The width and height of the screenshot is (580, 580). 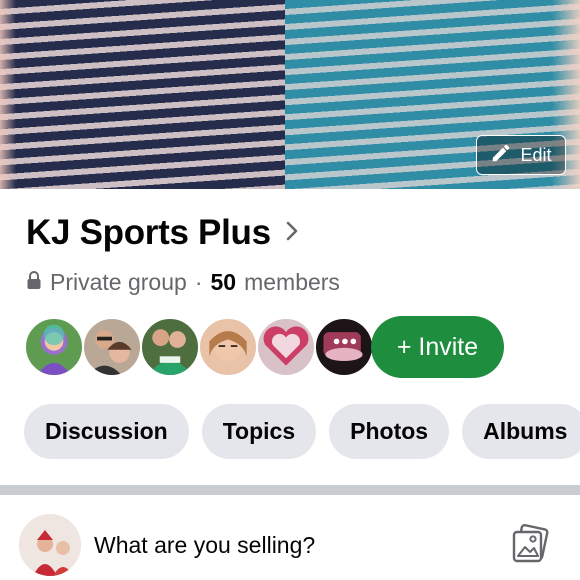 What do you see at coordinates (118, 282) in the screenshot?
I see `privacy-label: Private group` at bounding box center [118, 282].